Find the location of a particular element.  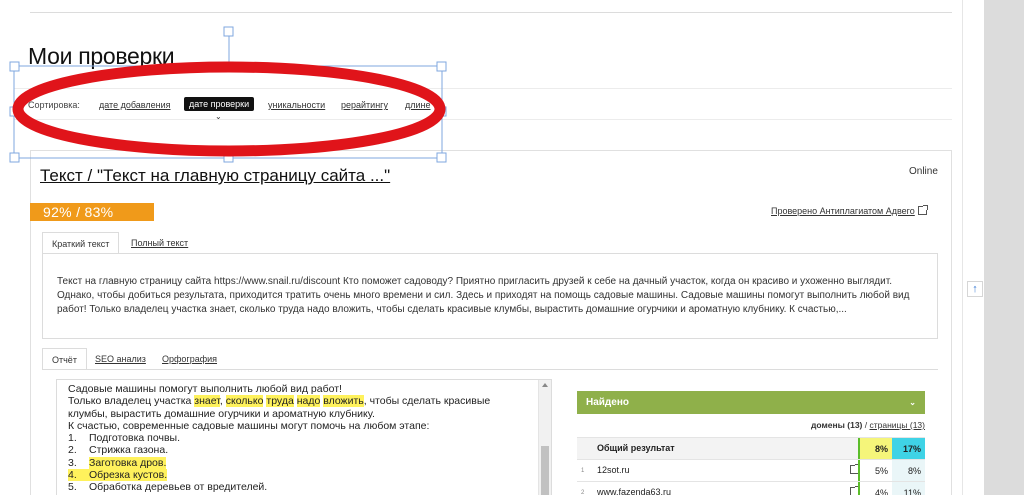

annotation-overlay is located at coordinates (228, 94).